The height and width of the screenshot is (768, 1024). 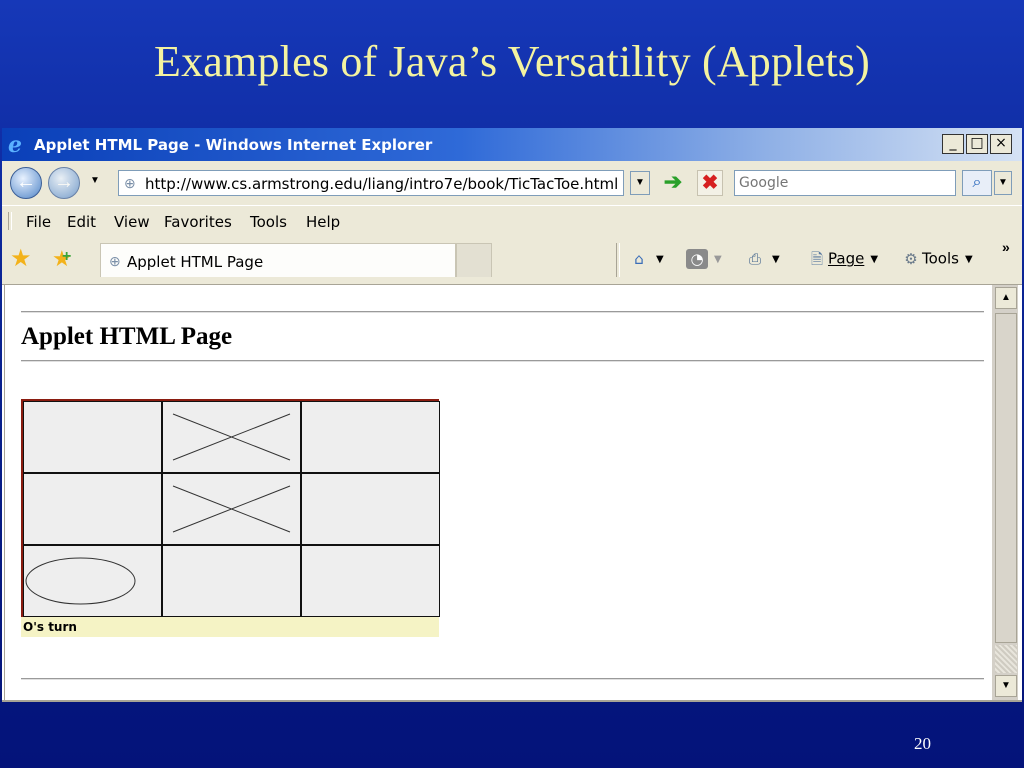 I want to click on forward-button: →, so click(x=64, y=183).